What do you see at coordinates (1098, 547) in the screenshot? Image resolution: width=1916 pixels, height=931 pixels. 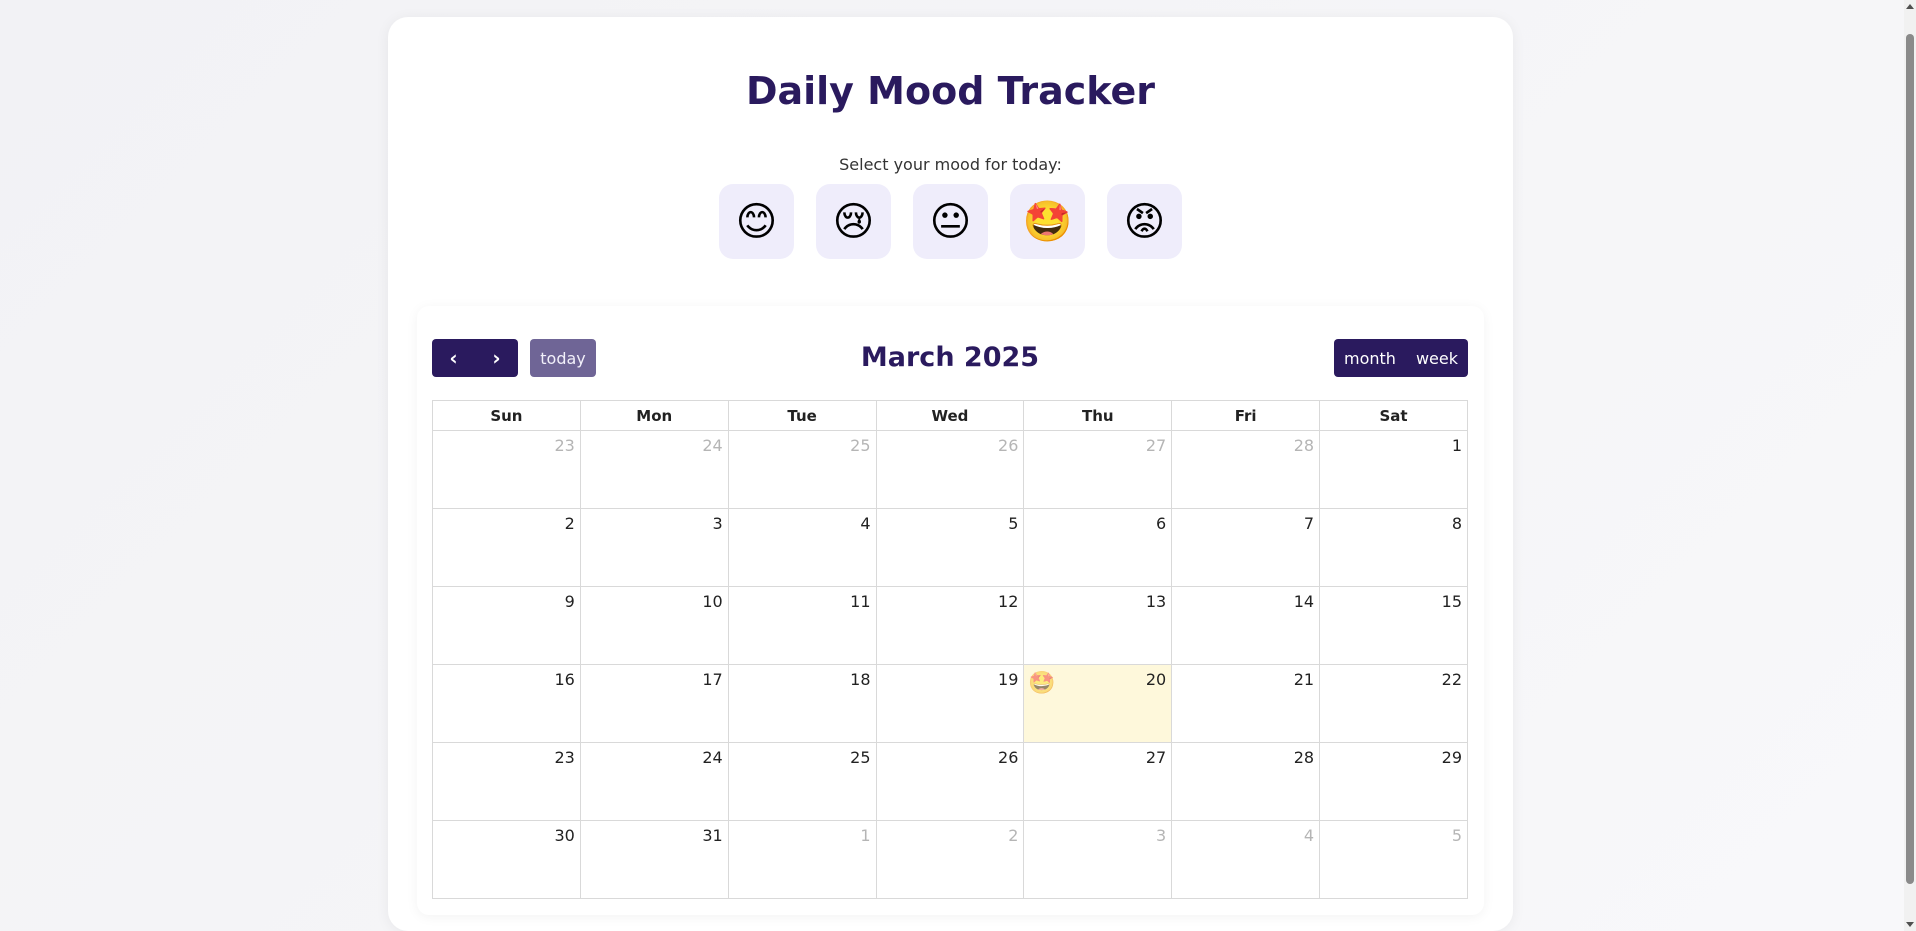 I see `calendar-day-cell: 6` at bounding box center [1098, 547].